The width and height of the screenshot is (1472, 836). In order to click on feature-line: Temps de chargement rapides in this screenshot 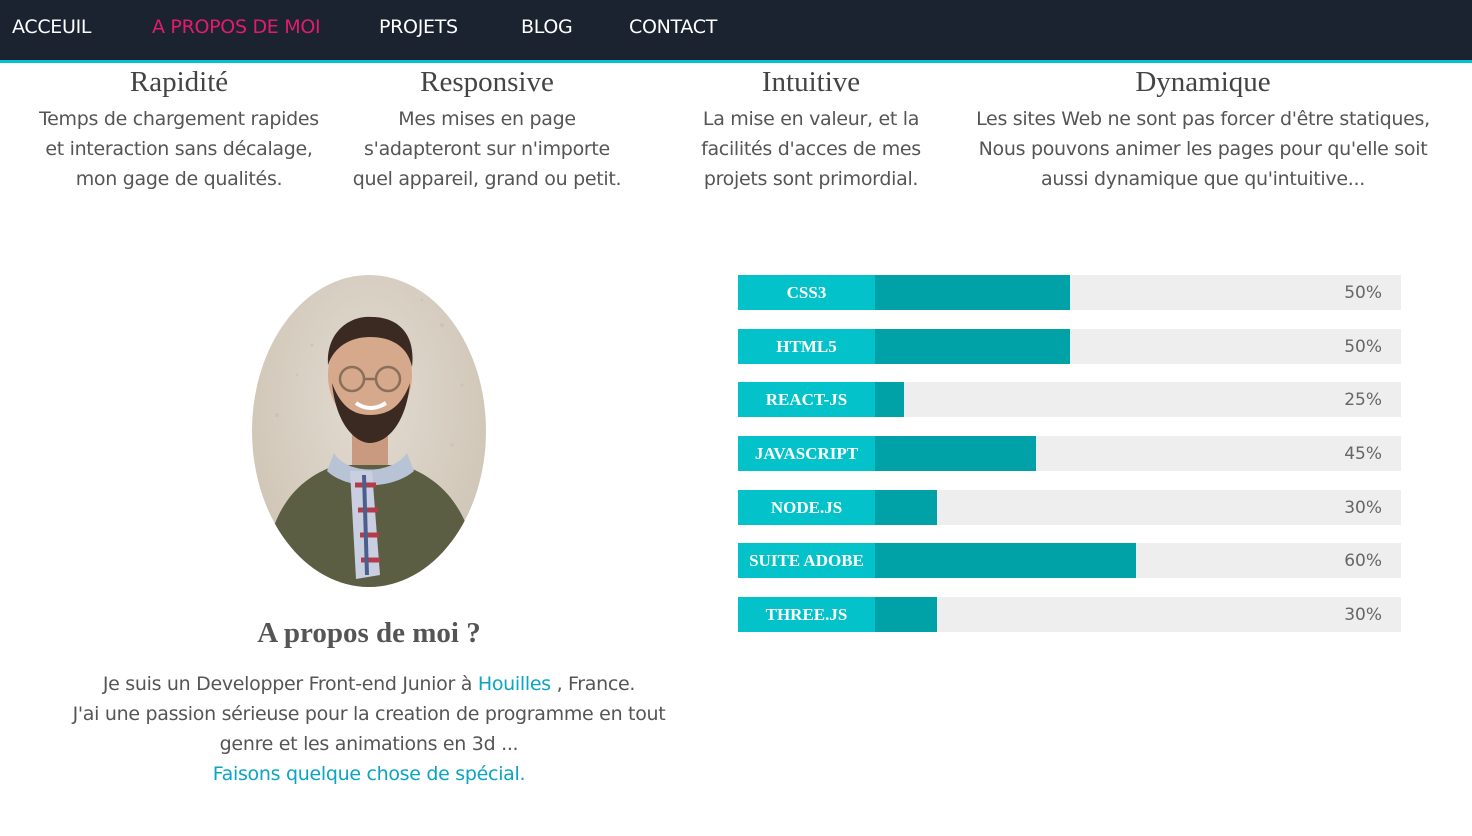, I will do `click(179, 119)`.